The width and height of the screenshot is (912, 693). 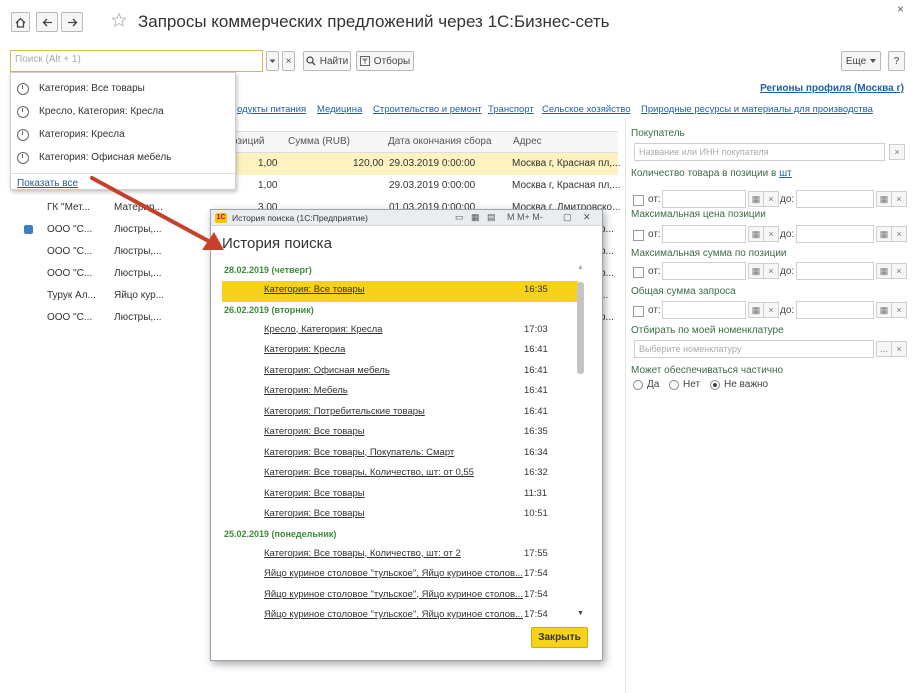 What do you see at coordinates (119, 21) in the screenshot?
I see `star-icon` at bounding box center [119, 21].